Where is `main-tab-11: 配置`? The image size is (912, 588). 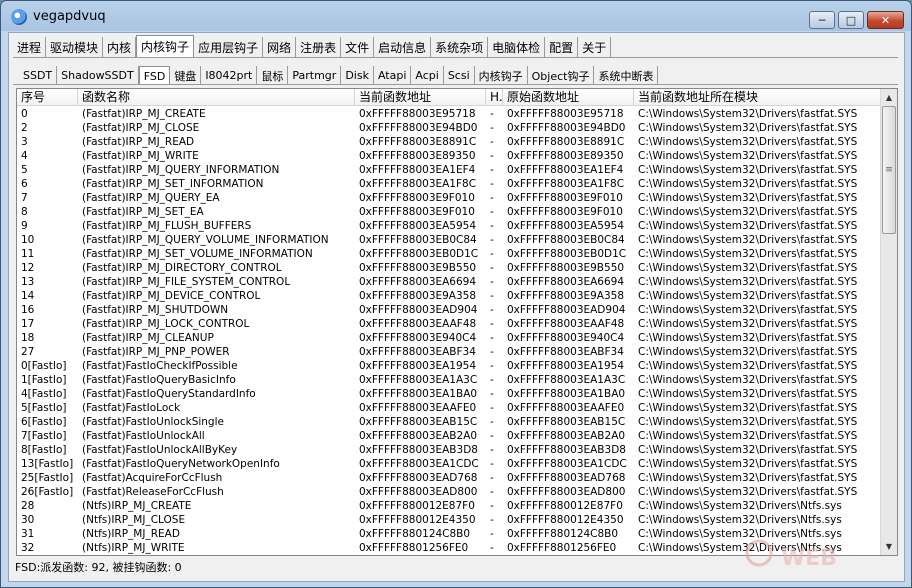
main-tab-11: 配置 is located at coordinates (562, 47).